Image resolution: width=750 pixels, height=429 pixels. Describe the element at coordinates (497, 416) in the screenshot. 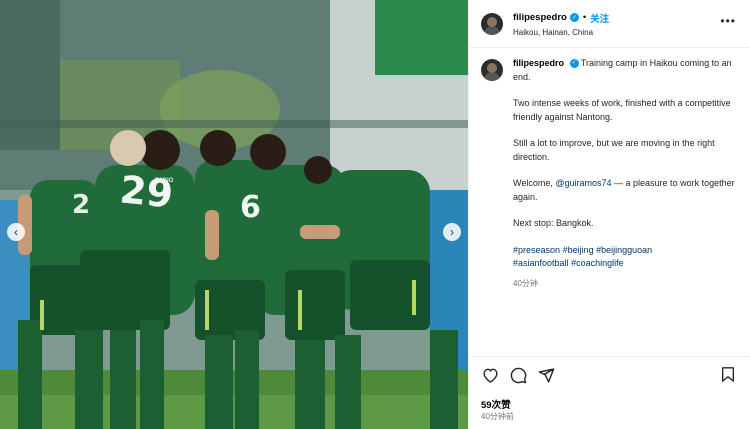

I see `post-timestamp: 40分钟前` at that location.